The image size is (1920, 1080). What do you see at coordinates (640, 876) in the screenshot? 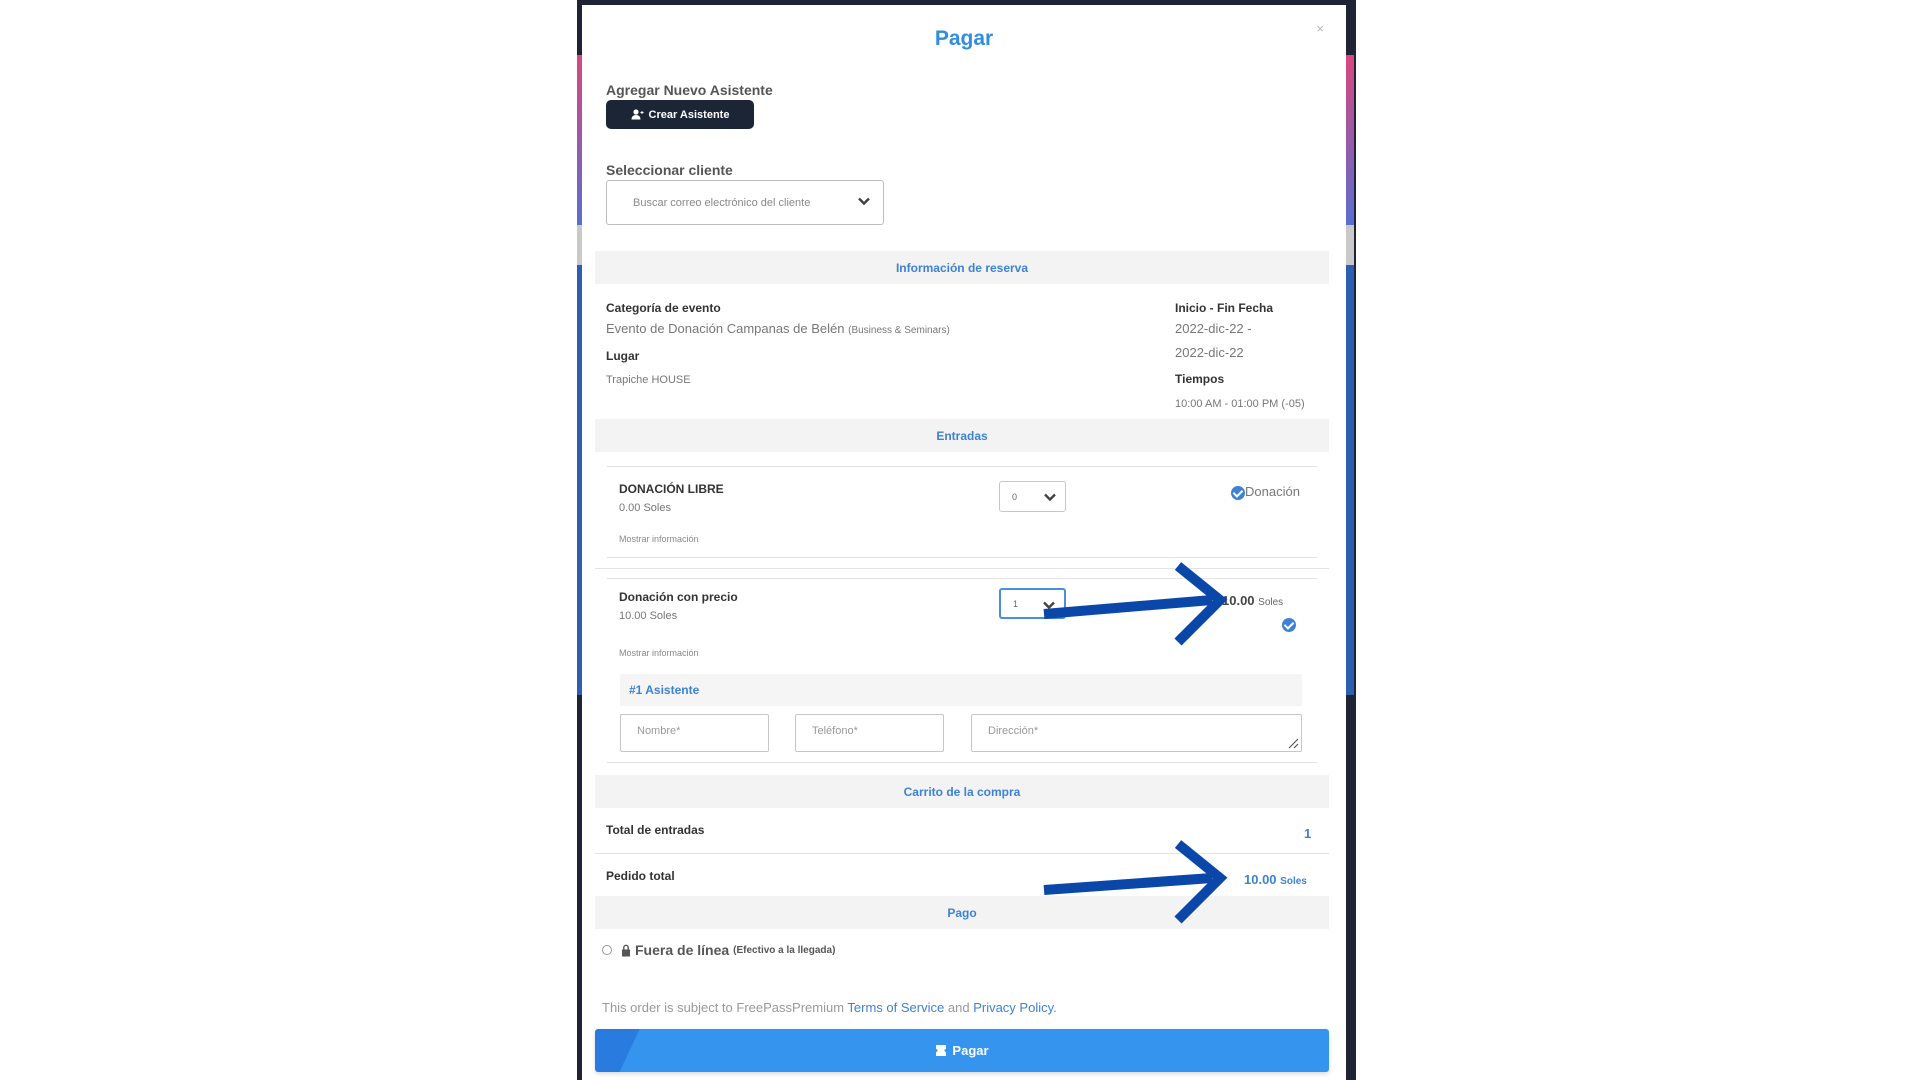
I see `order-total-label: Pedido total` at bounding box center [640, 876].